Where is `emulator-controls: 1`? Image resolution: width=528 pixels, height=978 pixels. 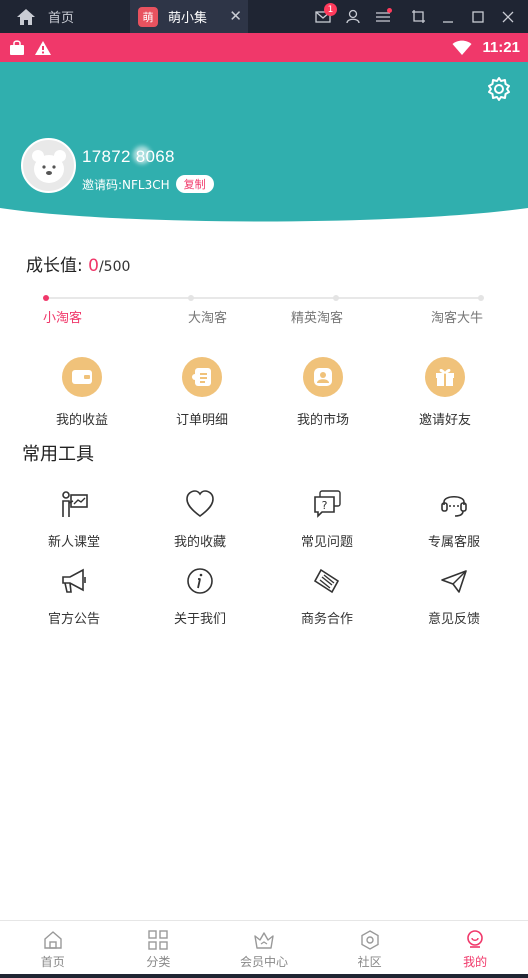 emulator-controls: 1 is located at coordinates (418, 16).